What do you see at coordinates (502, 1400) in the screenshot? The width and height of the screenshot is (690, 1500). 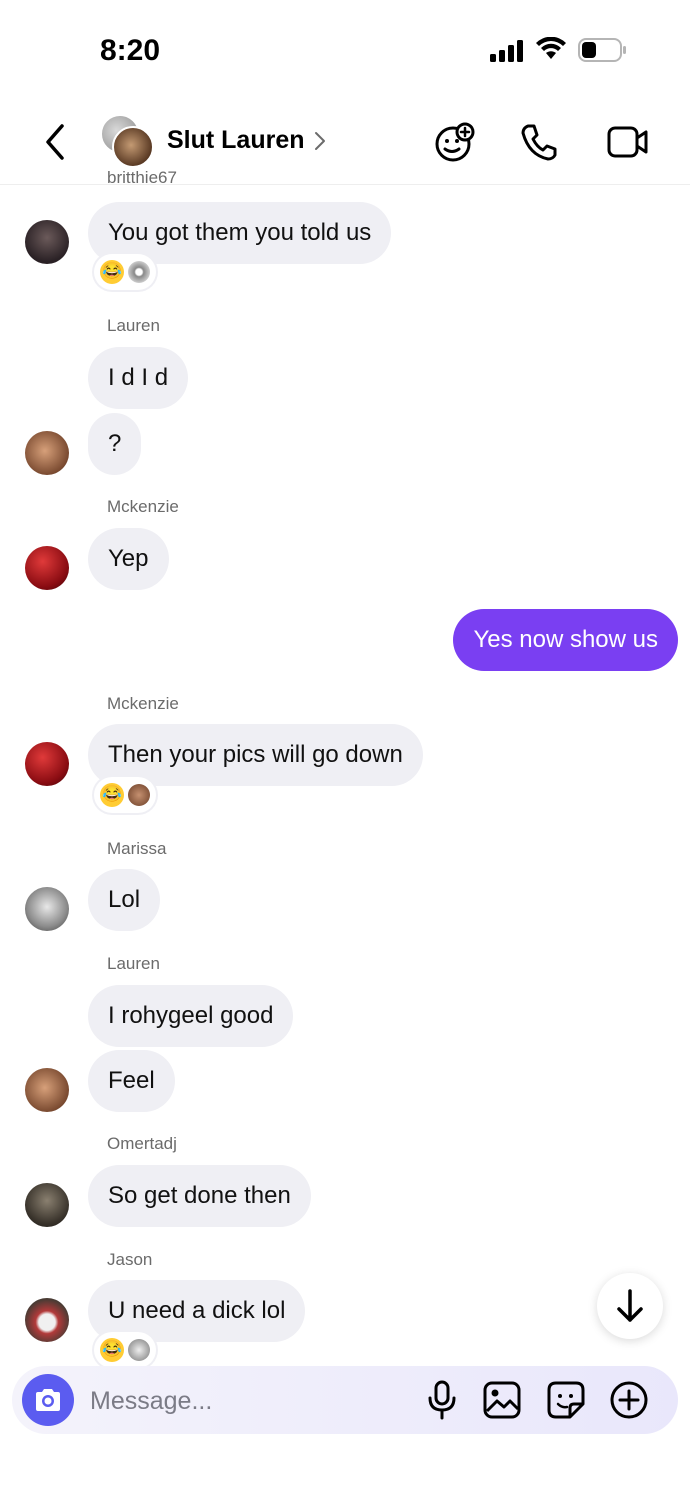 I see `gallery-icon` at bounding box center [502, 1400].